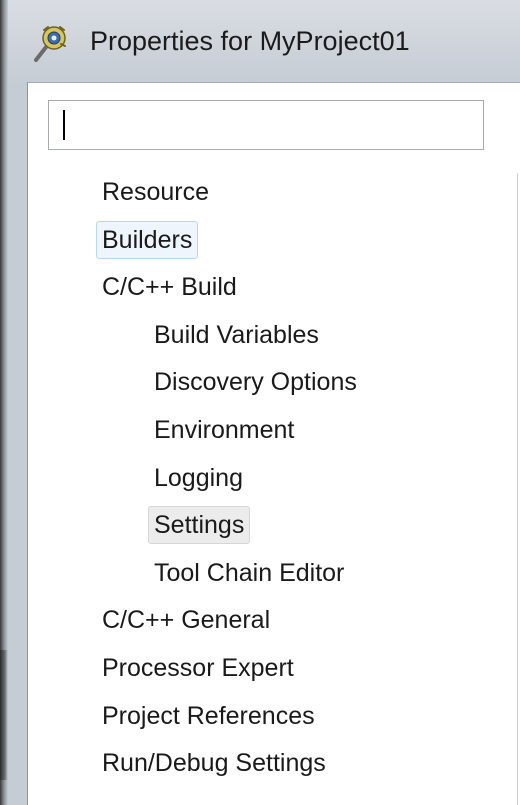 The height and width of the screenshot is (805, 520). Describe the element at coordinates (214, 763) in the screenshot. I see `tree-item-run-debug-settings: Run/Debug Settings` at that location.